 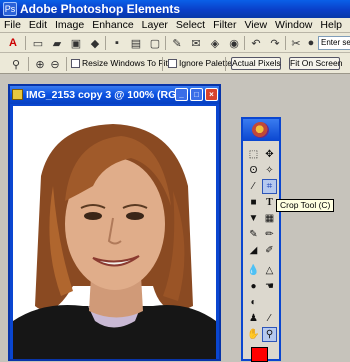 What do you see at coordinates (17, 94) in the screenshot?
I see `document-icon` at bounding box center [17, 94].